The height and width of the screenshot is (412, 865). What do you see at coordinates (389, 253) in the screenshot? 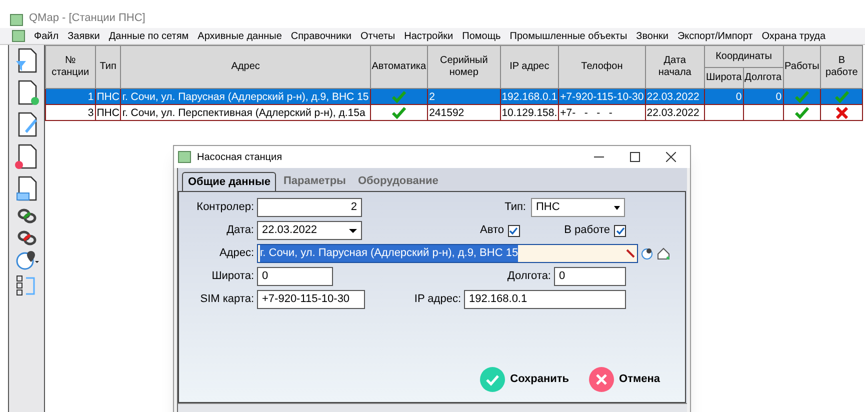
I see `selected-text: г. Сочи, ул. Парусная (Адлерский р-н), д.9, ВНС 15` at bounding box center [389, 253].